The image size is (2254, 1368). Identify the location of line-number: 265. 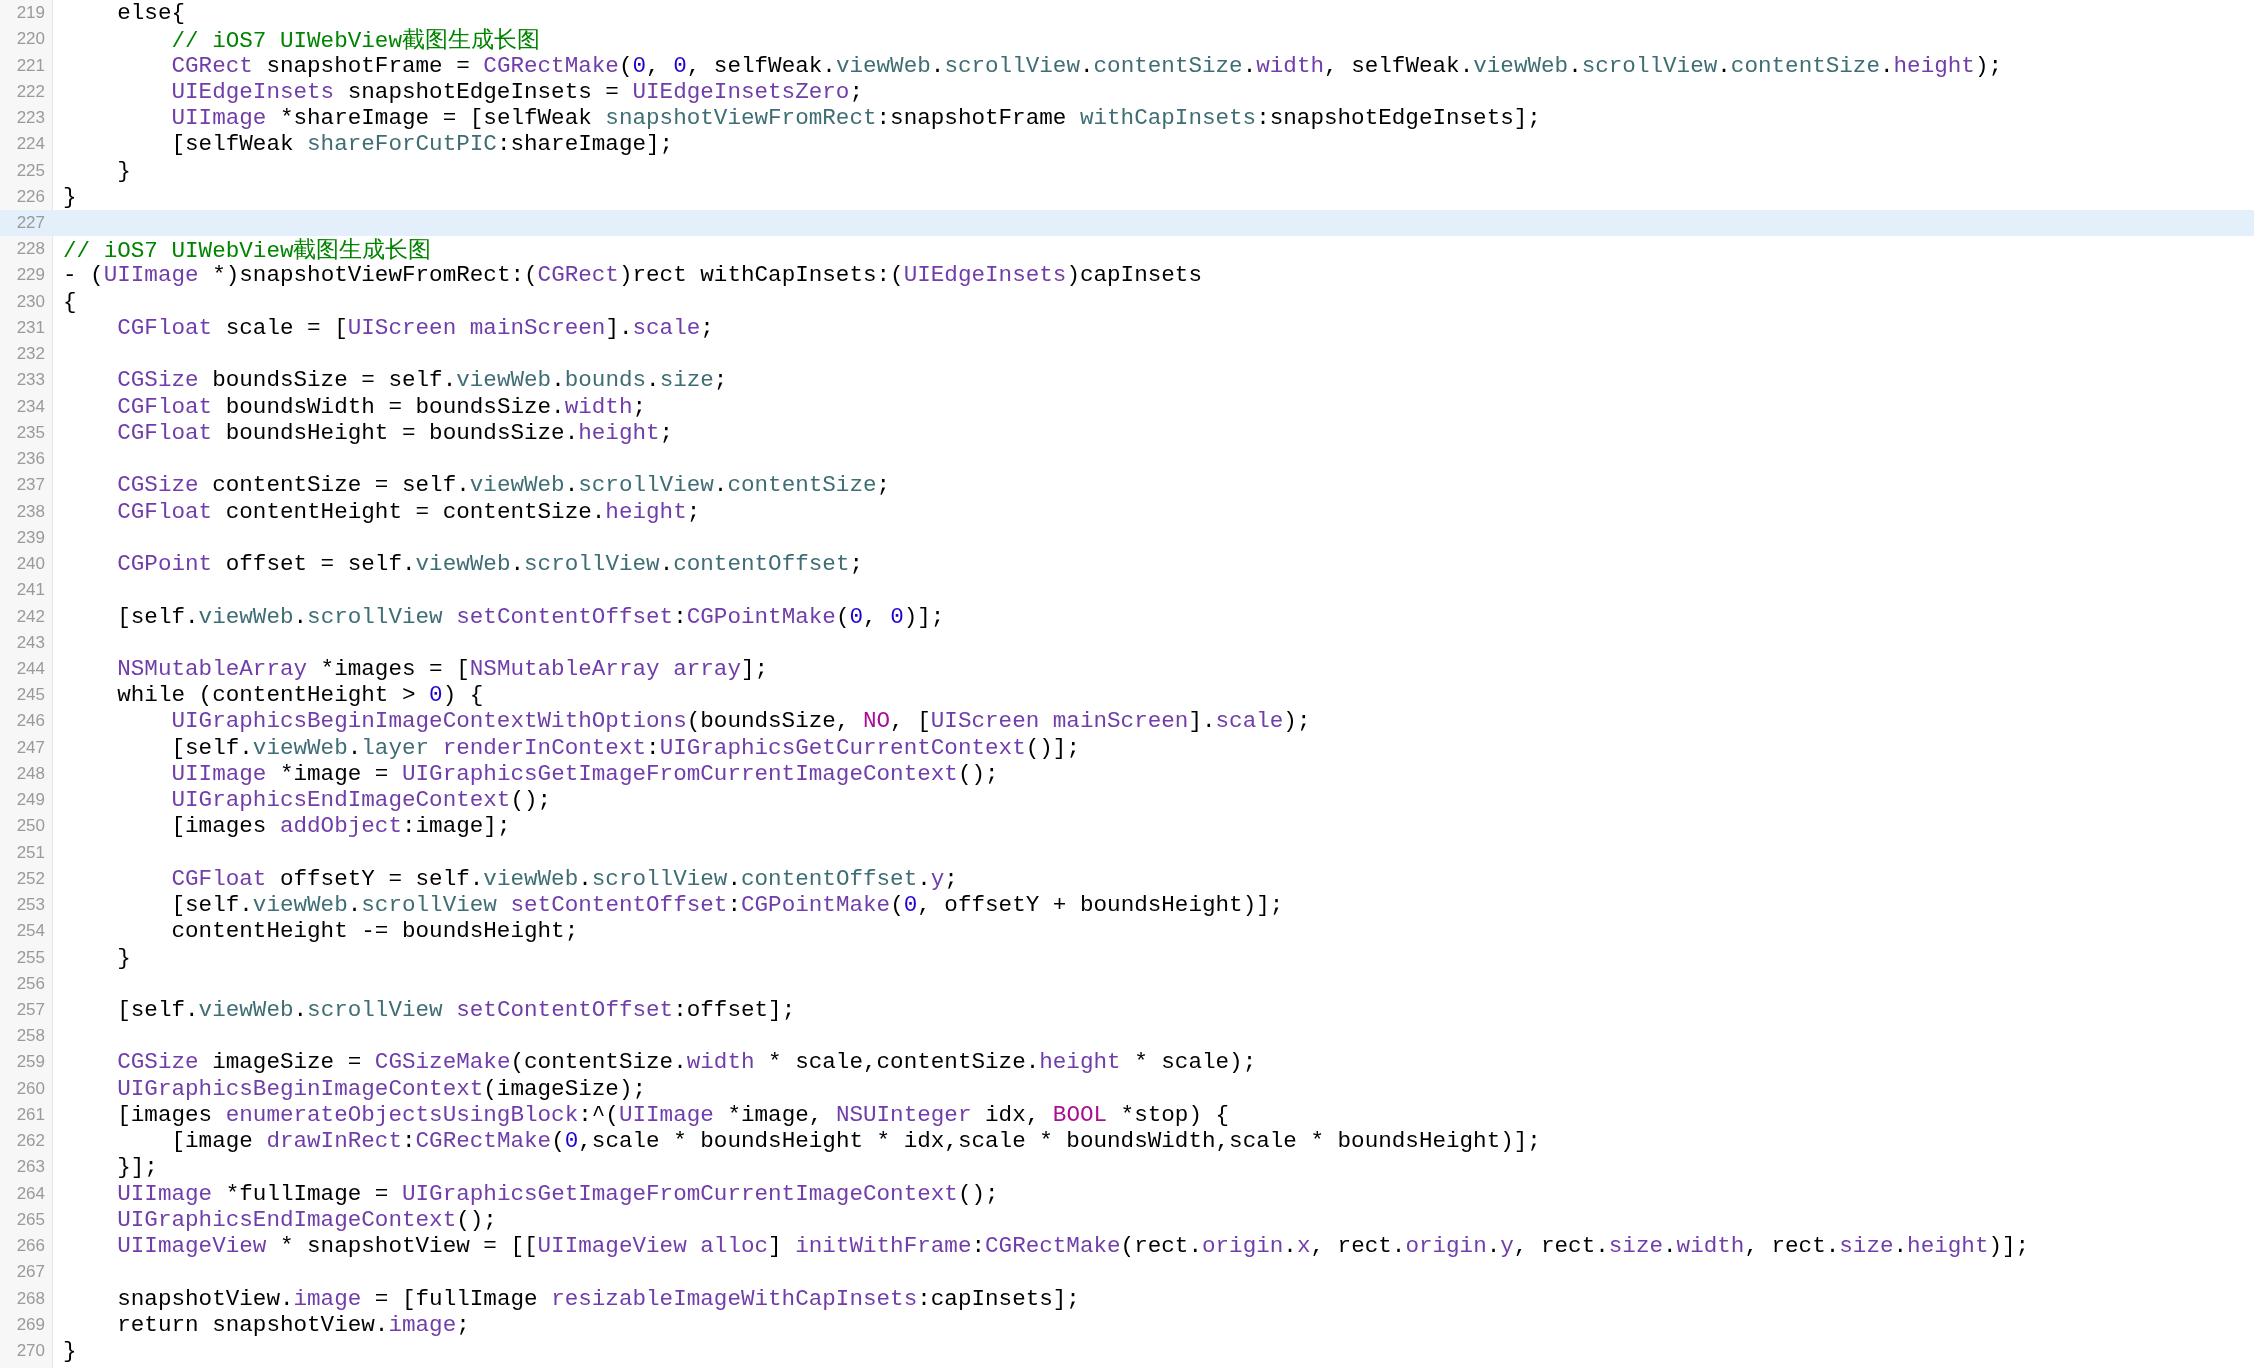
(30, 1219).